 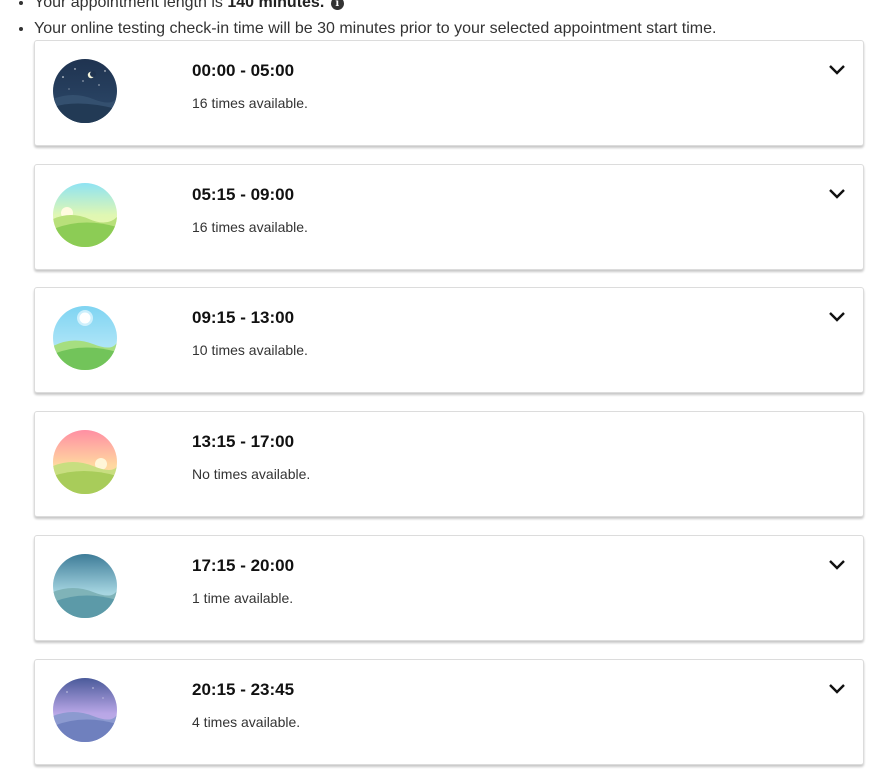 I want to click on availability-text: 10 times available., so click(x=250, y=350).